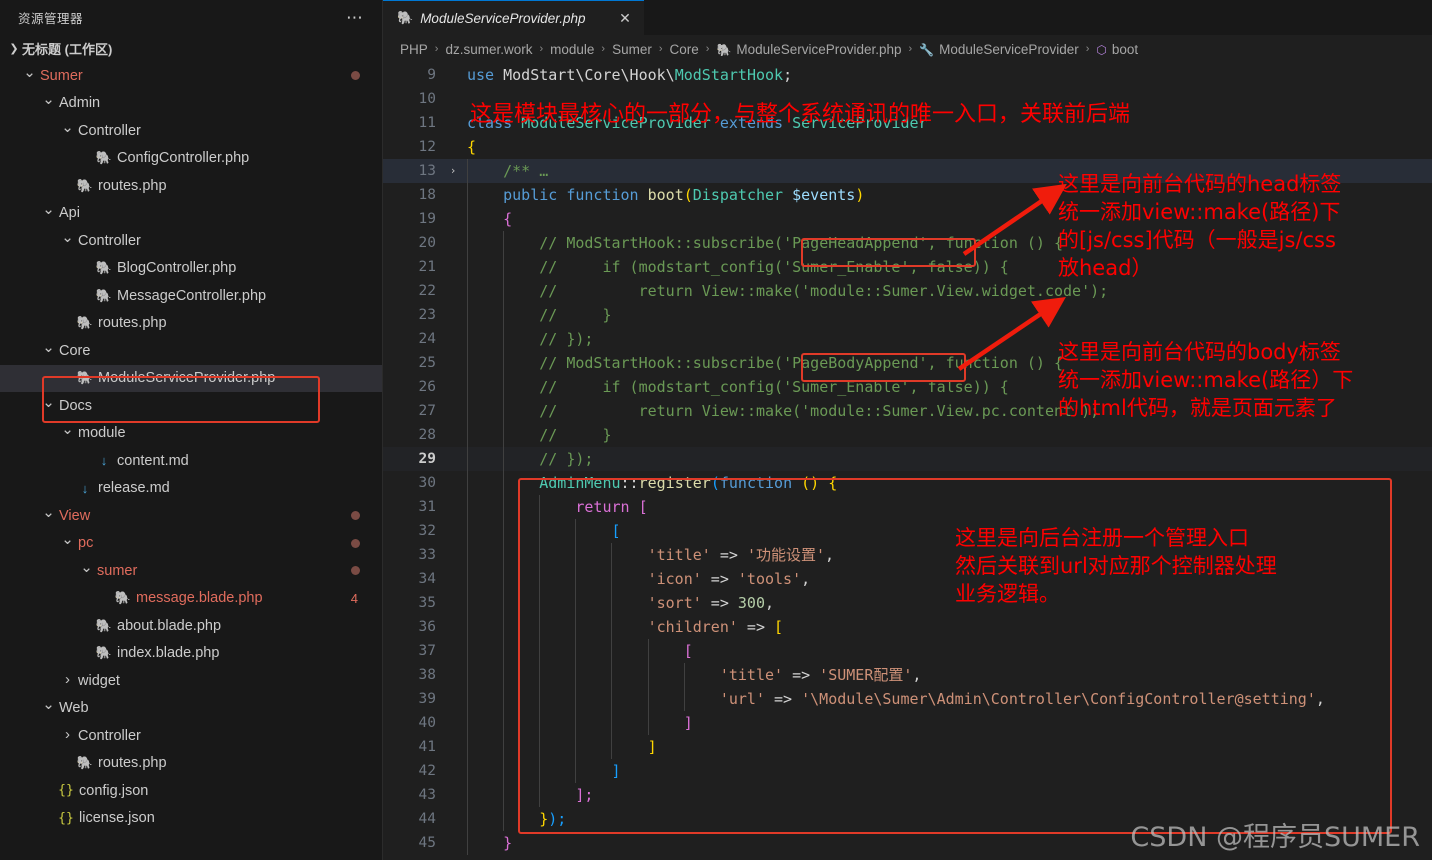 Image resolution: width=1432 pixels, height=860 pixels. What do you see at coordinates (191, 159) in the screenshot?
I see `tree-item: 🐘 ConfigController.php` at bounding box center [191, 159].